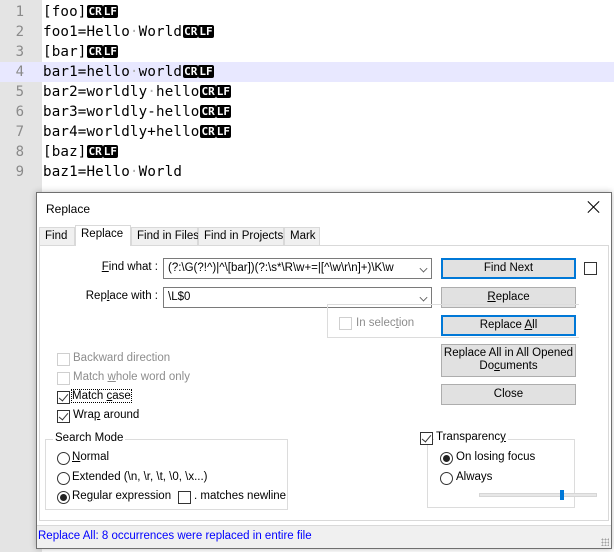  I want to click on find-what-label: Find what :, so click(129, 267).